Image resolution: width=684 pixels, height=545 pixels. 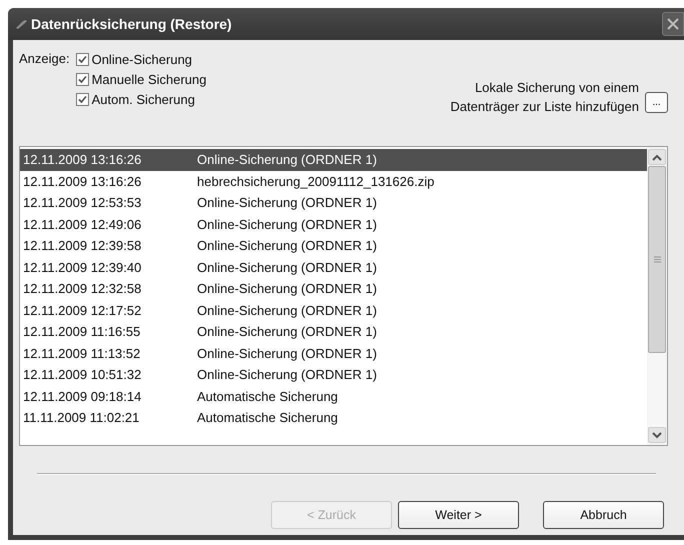 I want to click on grip-icon, so click(x=657, y=259).